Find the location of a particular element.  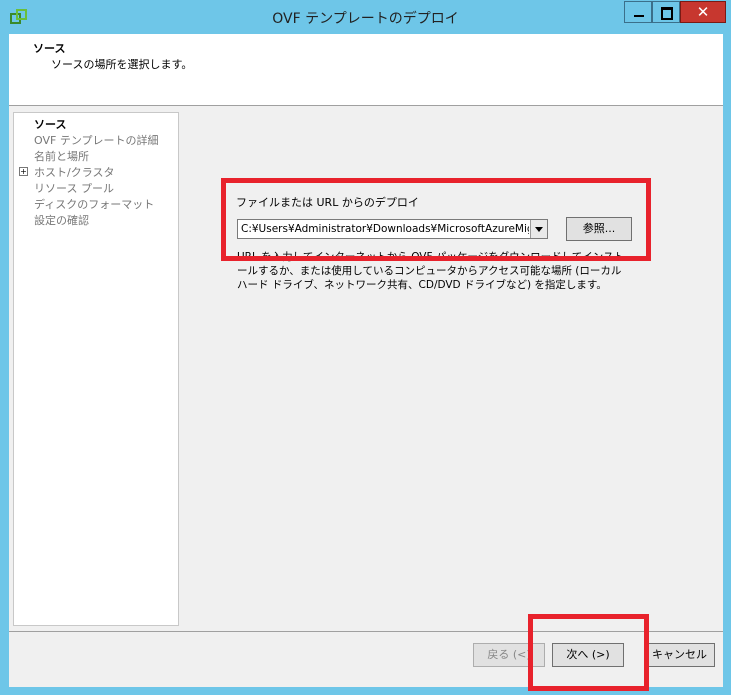

header-title: ソース is located at coordinates (49, 48).